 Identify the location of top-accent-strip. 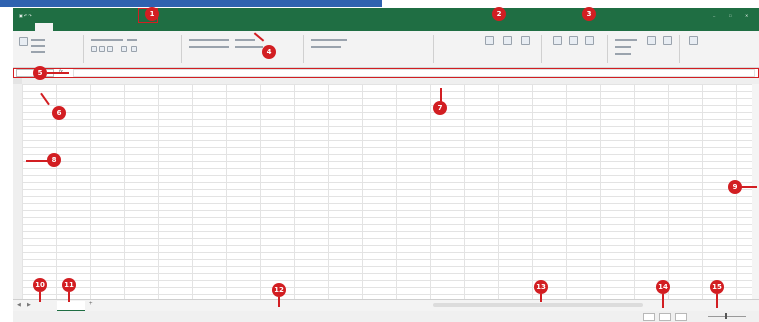
(191, 3).